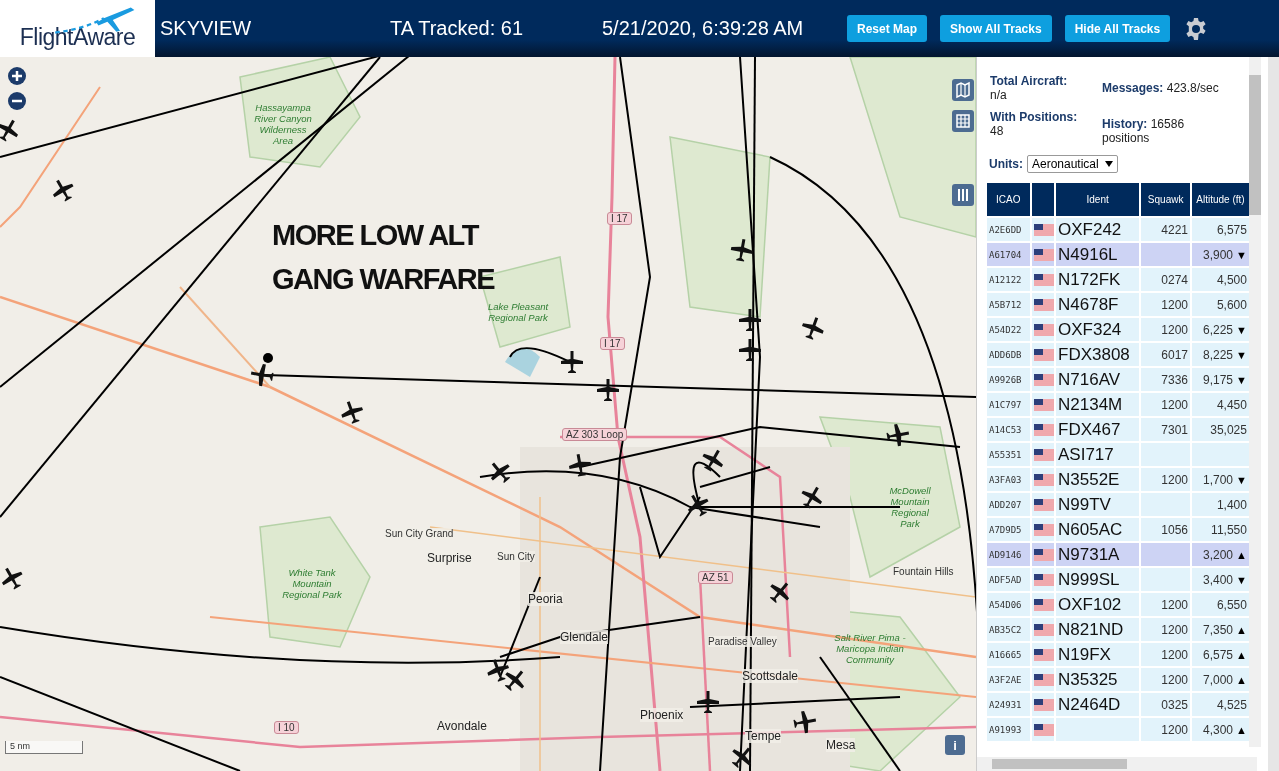 This screenshot has width=1279, height=771. What do you see at coordinates (1121, 279) in the screenshot?
I see `table-row: A12122 N172FK 0274 4,500` at bounding box center [1121, 279].